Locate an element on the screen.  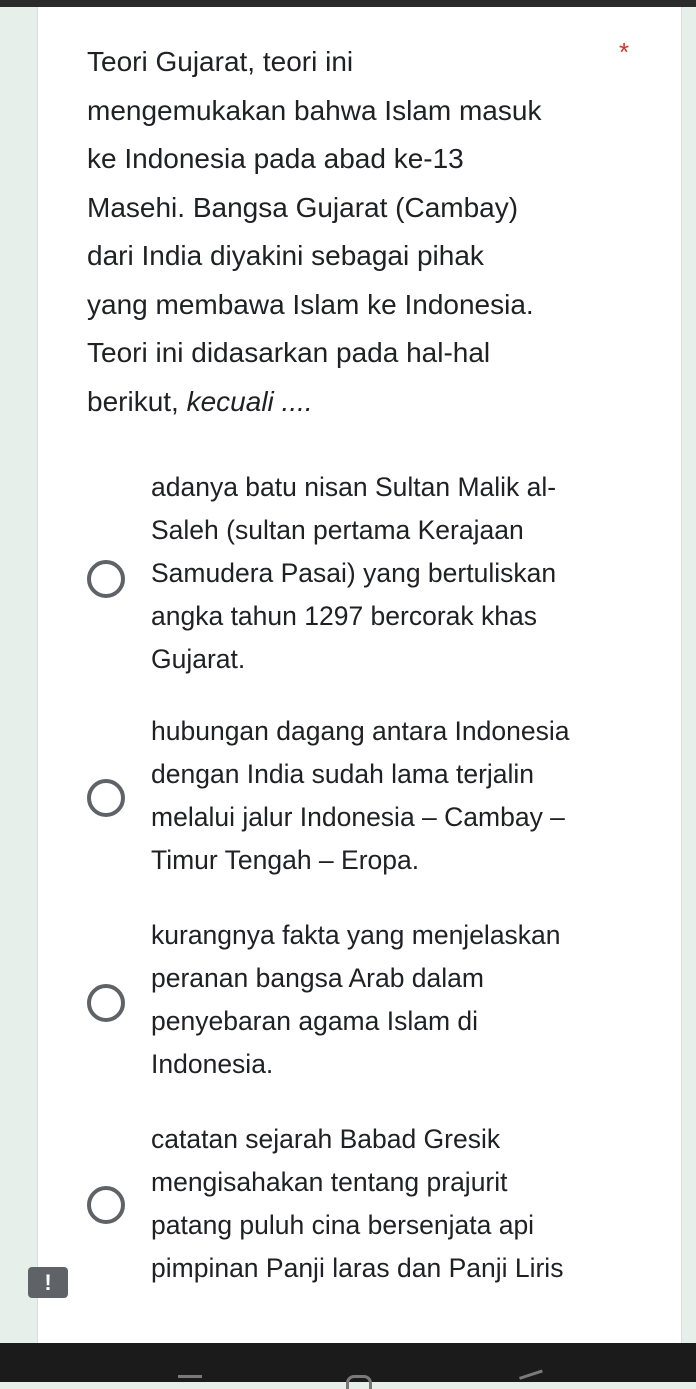
required-asterisk: * is located at coordinates (624, 52).